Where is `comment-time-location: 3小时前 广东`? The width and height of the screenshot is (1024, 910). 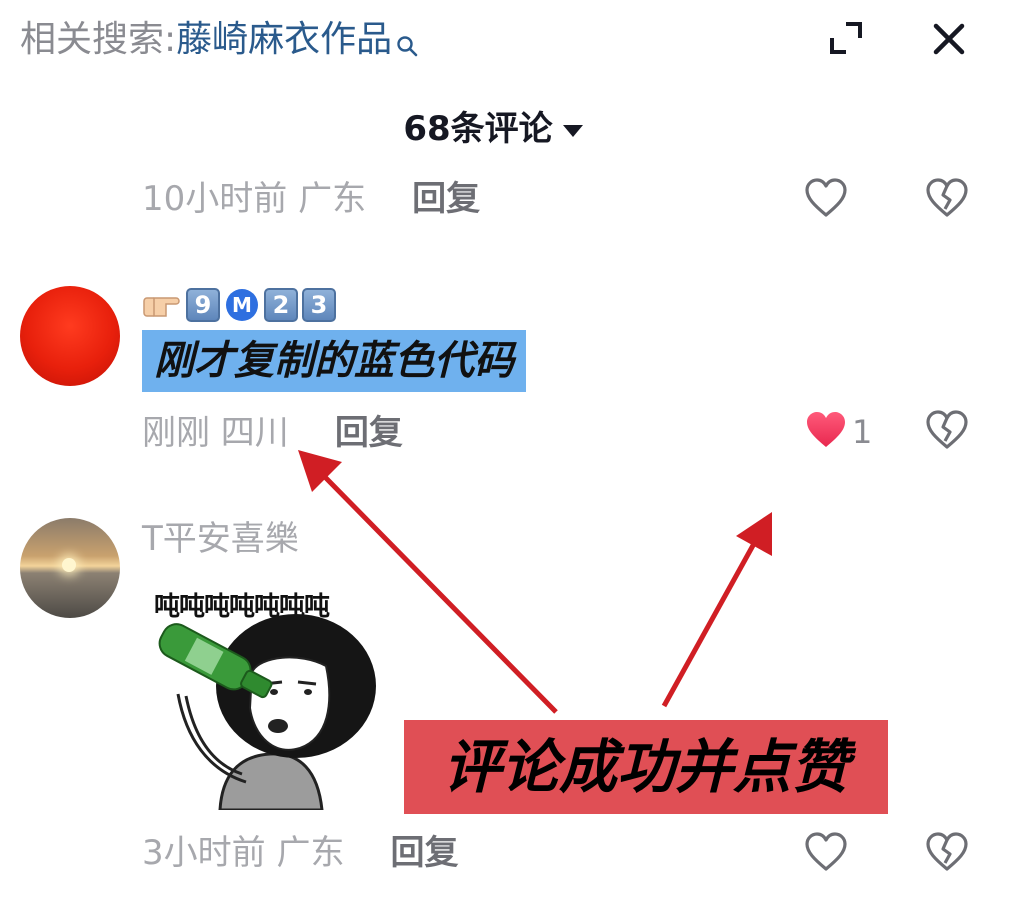 comment-time-location: 3小时前 广东 is located at coordinates (243, 853).